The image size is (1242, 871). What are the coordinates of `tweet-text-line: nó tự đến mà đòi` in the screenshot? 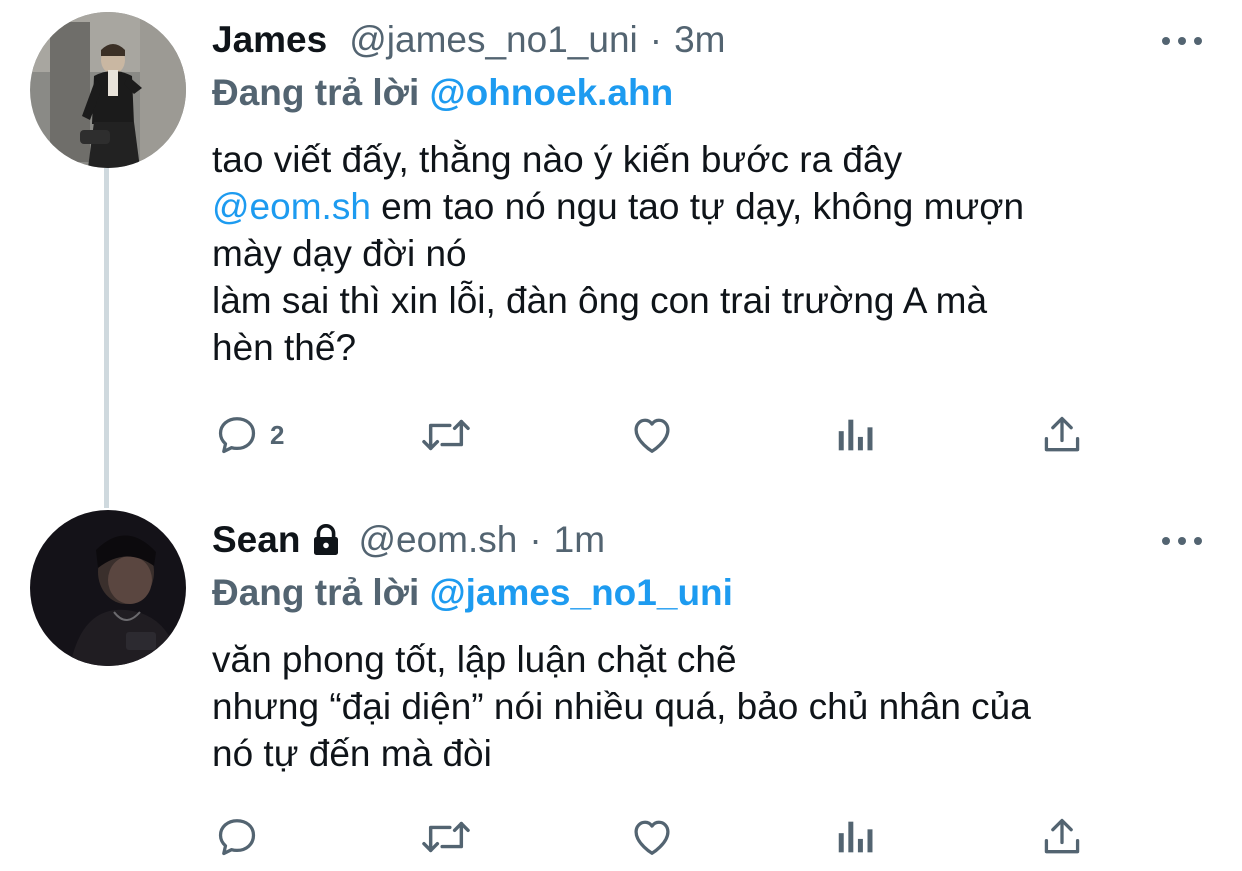 It's located at (352, 753).